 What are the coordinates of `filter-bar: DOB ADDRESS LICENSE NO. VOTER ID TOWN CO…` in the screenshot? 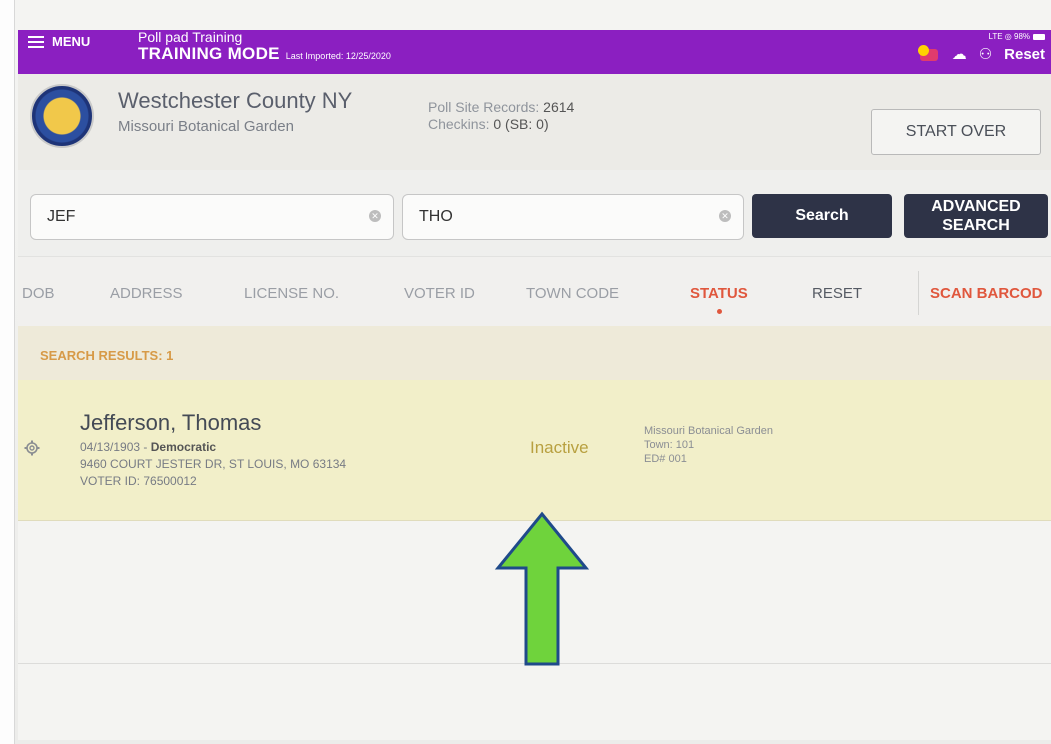 It's located at (534, 291).